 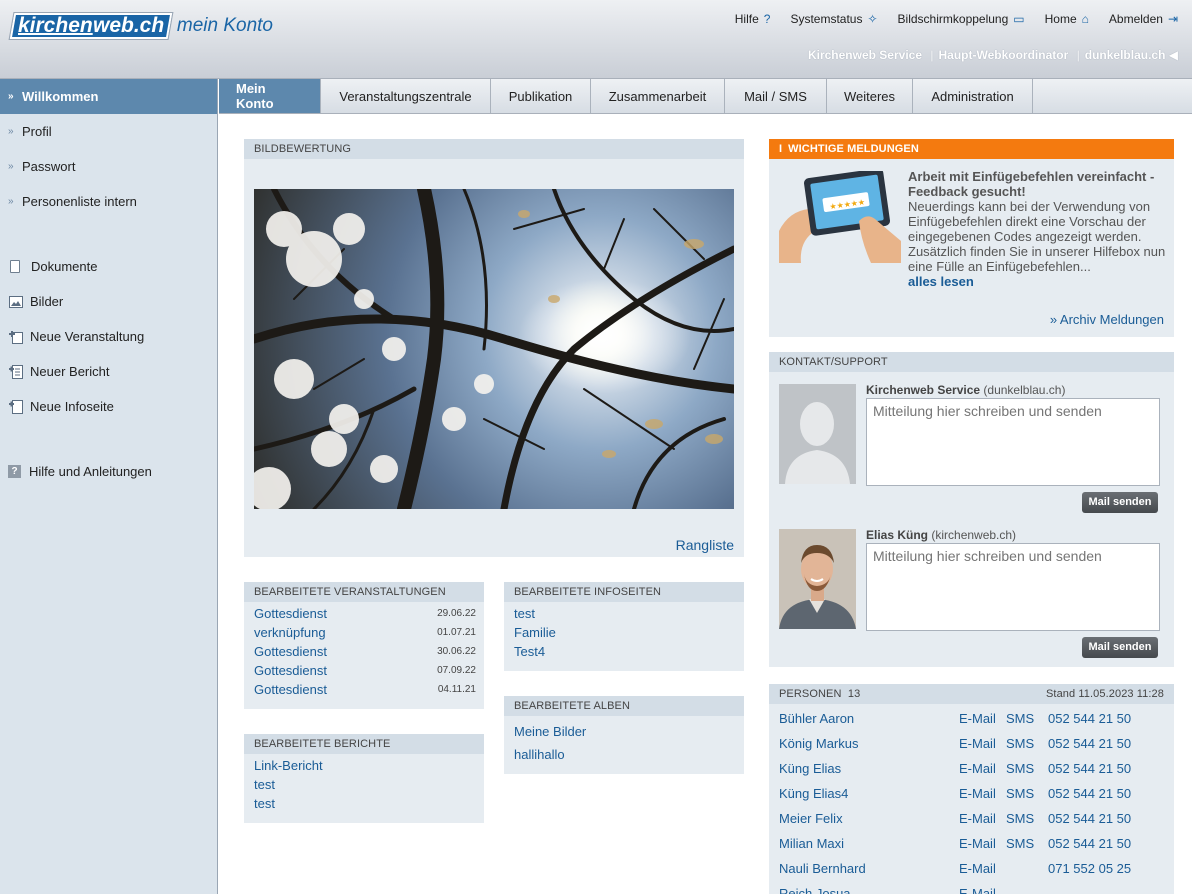 I want to click on sidebar-item-passwort: » Passwort, so click(x=108, y=166).